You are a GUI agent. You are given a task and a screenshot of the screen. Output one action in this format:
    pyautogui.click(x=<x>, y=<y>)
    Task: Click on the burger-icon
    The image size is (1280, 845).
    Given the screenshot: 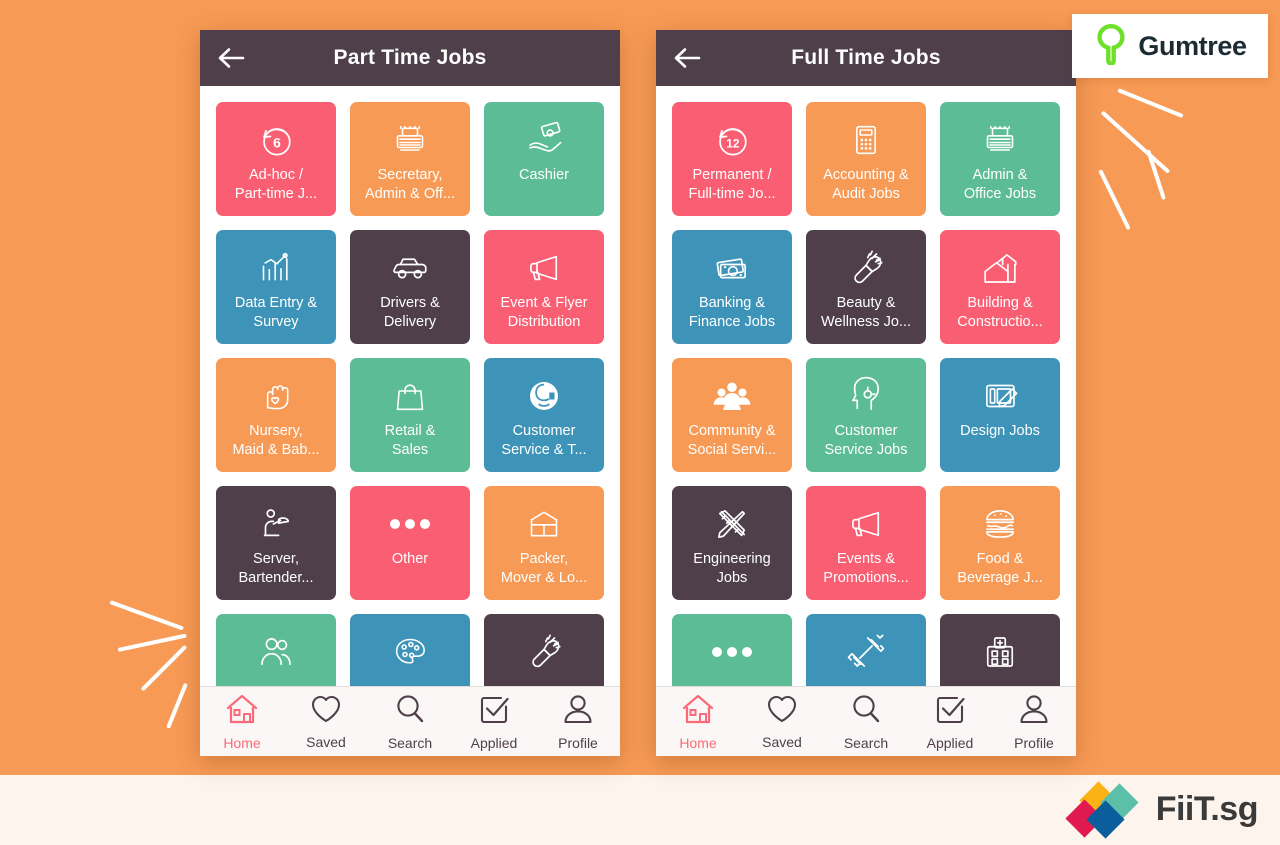 What is the action you would take?
    pyautogui.click(x=1000, y=524)
    